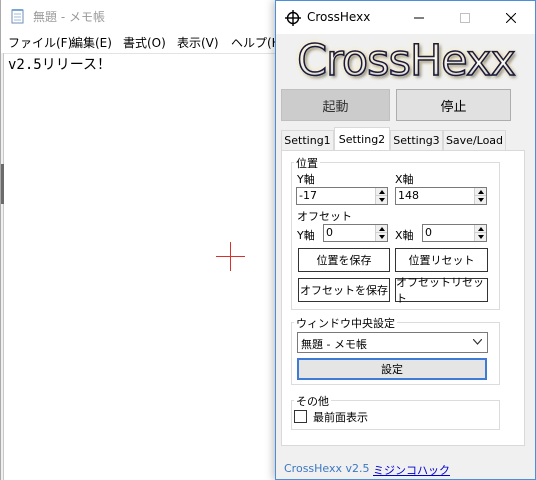 This screenshot has height=480, width=536. What do you see at coordinates (404, 235) in the screenshot?
I see `offset-x-label: X軸` at bounding box center [404, 235].